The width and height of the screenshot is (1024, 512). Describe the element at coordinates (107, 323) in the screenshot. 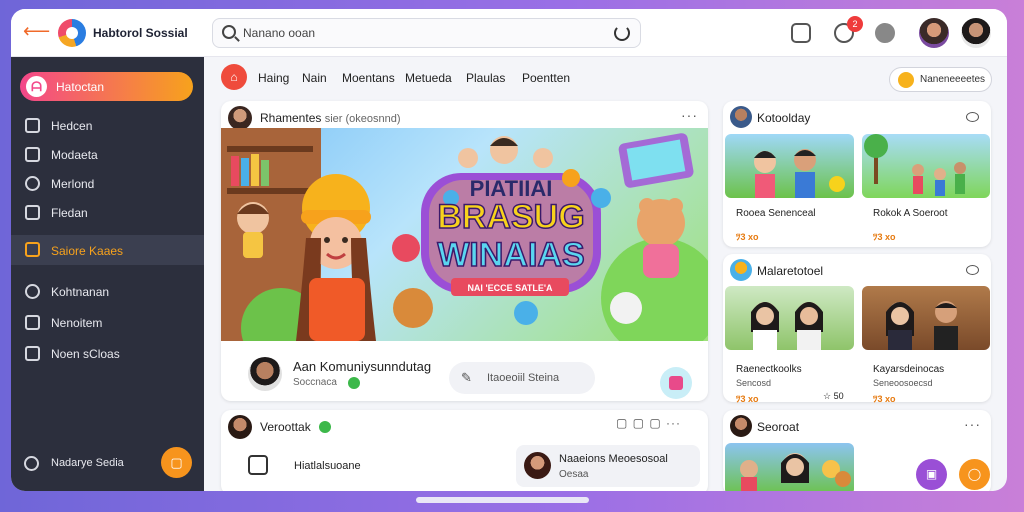

I see `sidebar-item: Nenoitem` at that location.